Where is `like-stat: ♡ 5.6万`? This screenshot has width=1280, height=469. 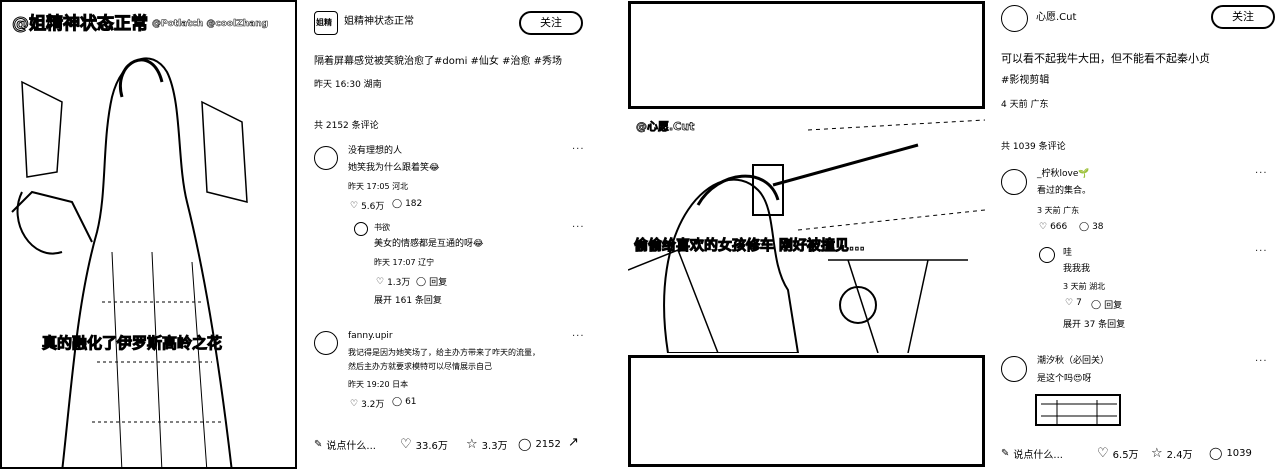
like-stat: ♡ 5.6万 is located at coordinates (367, 206).